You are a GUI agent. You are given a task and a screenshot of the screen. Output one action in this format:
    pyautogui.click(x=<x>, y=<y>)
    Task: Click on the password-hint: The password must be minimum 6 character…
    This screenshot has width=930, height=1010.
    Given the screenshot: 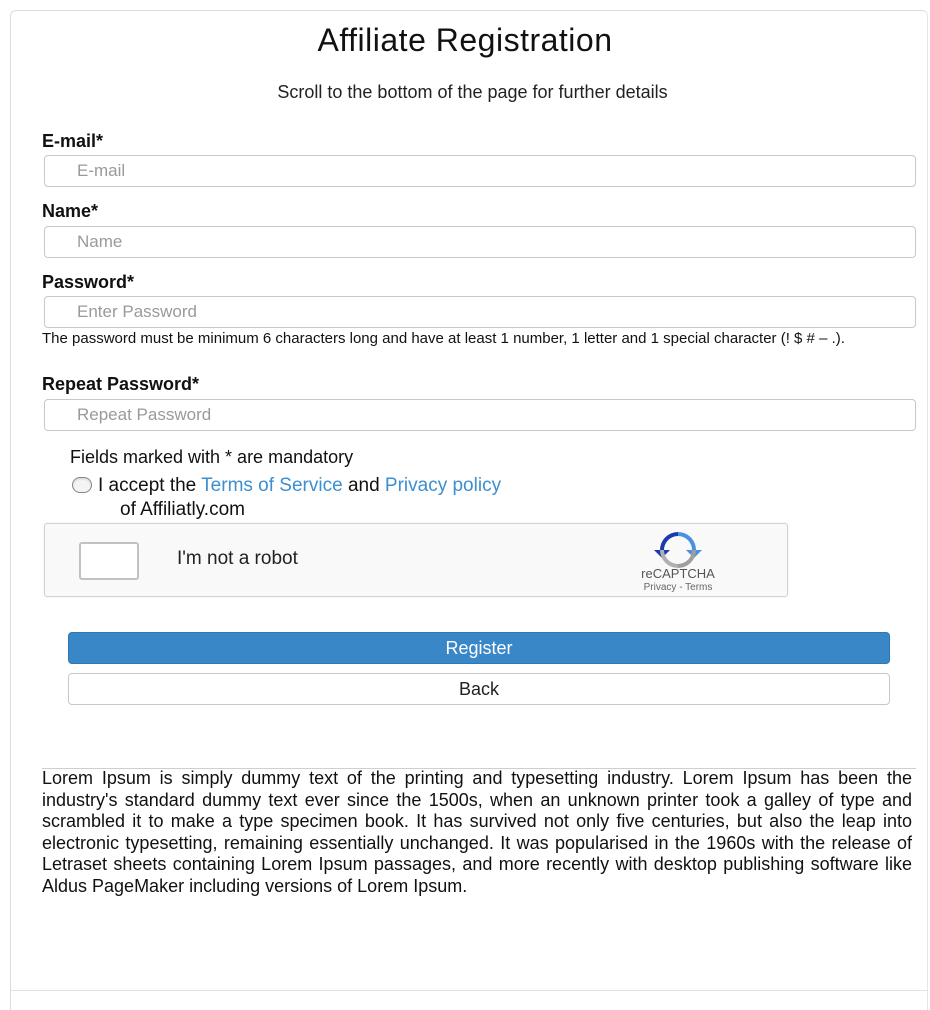 What is the action you would take?
    pyautogui.click(x=443, y=338)
    